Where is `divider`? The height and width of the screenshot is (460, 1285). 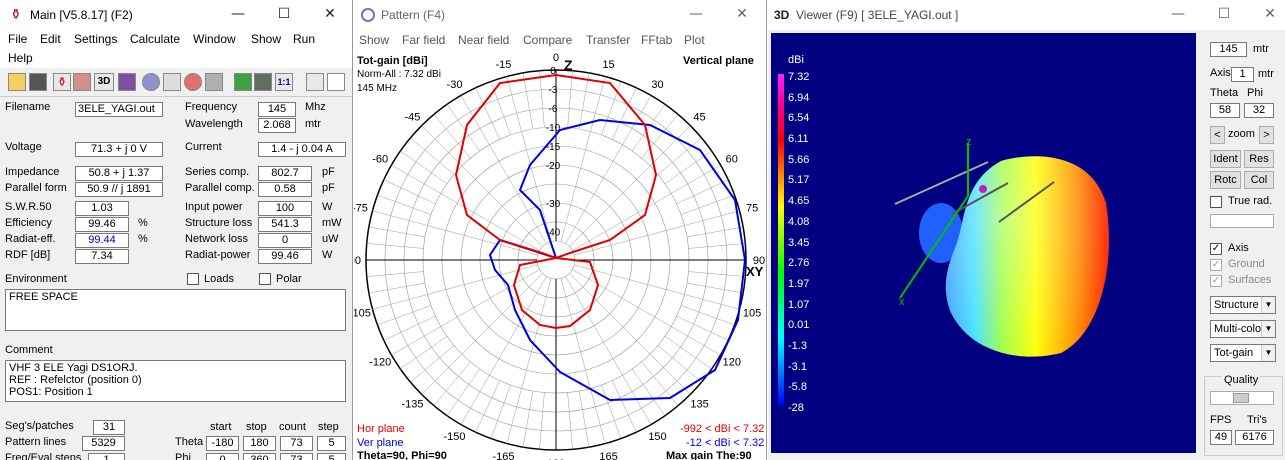 divider is located at coordinates (176, 96).